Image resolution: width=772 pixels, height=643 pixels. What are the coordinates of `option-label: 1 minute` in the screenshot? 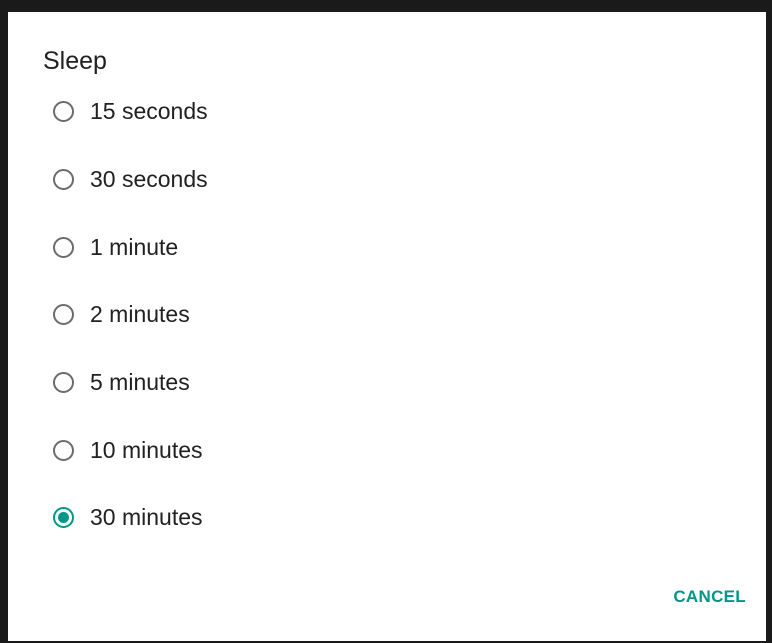 It's located at (134, 246).